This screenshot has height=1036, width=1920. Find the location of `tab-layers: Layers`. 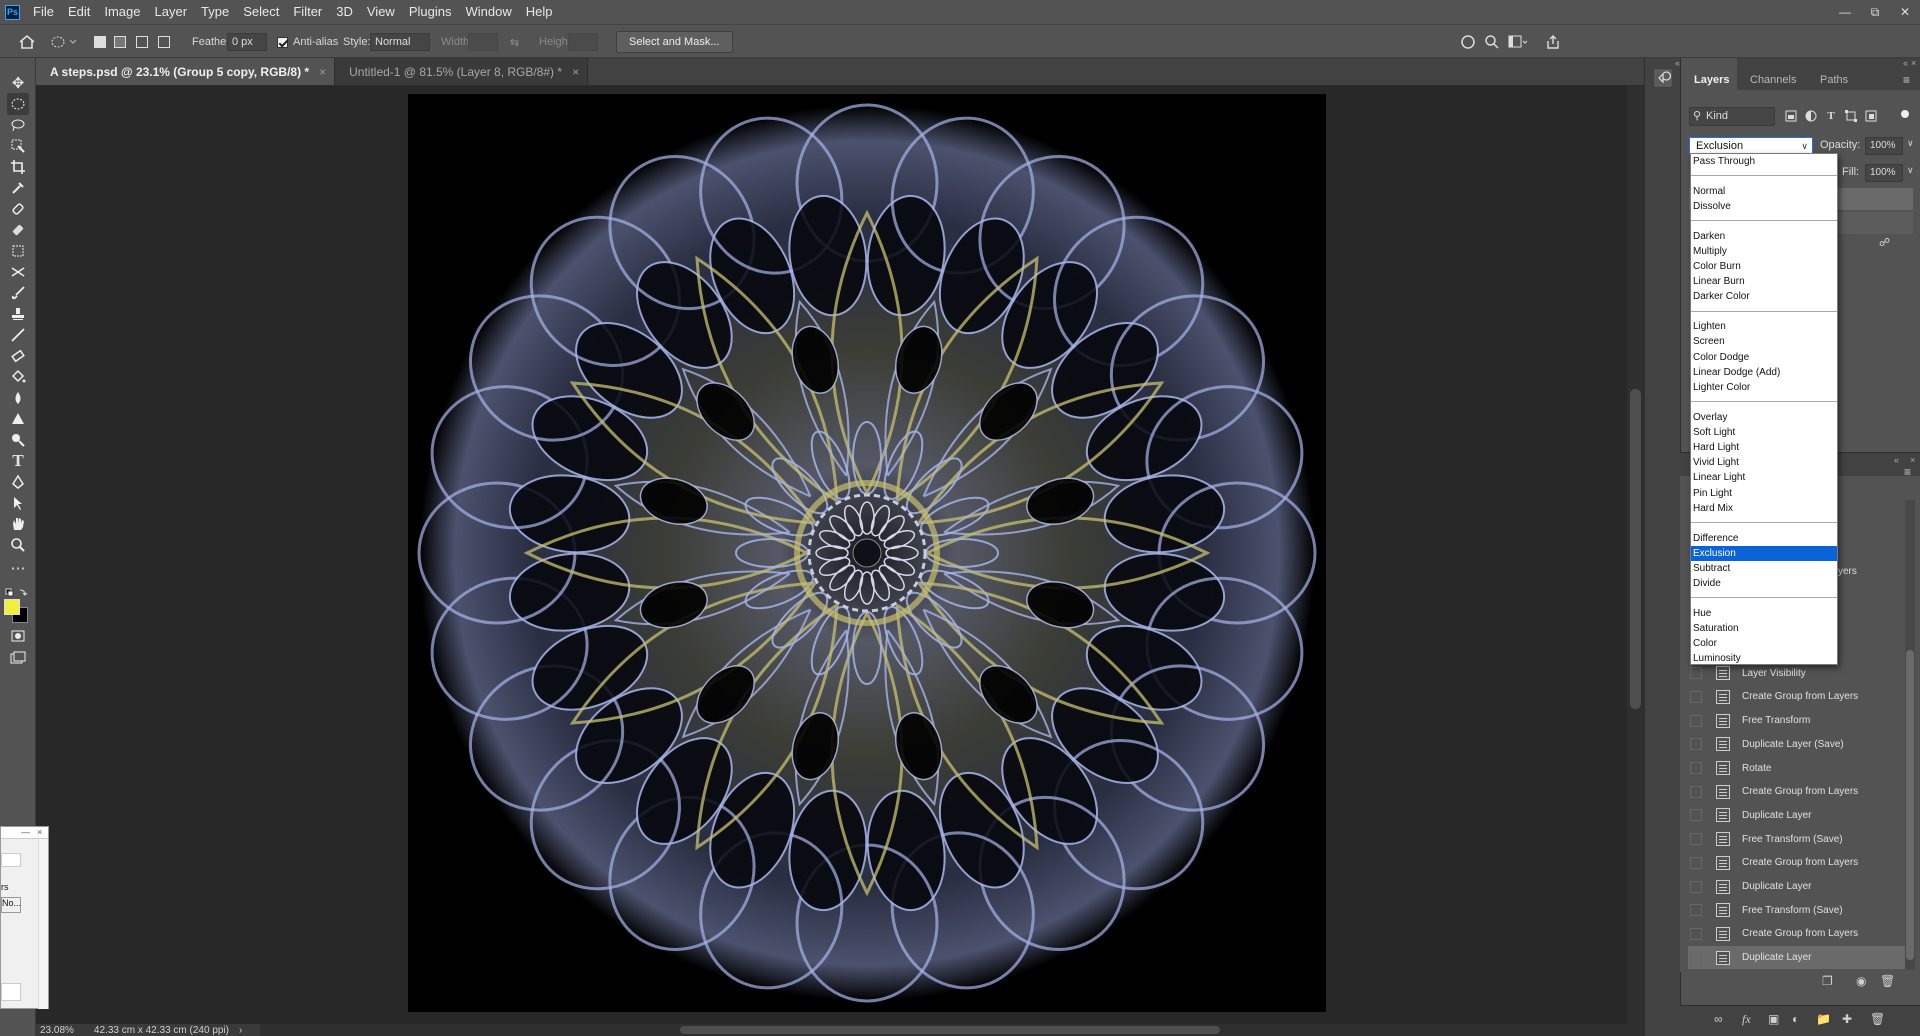

tab-layers: Layers is located at coordinates (1711, 80).